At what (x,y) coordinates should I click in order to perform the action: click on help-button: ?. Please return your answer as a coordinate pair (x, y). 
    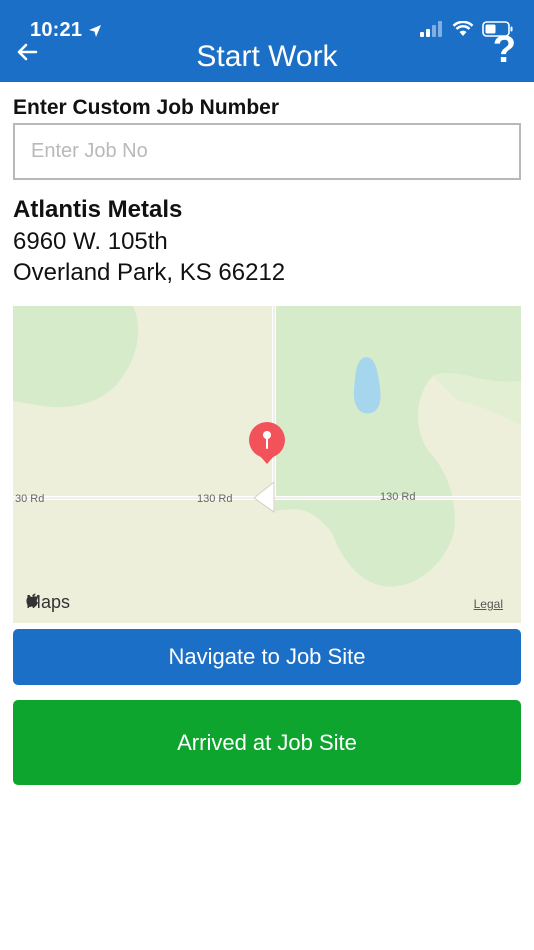
    Looking at the image, I should click on (504, 50).